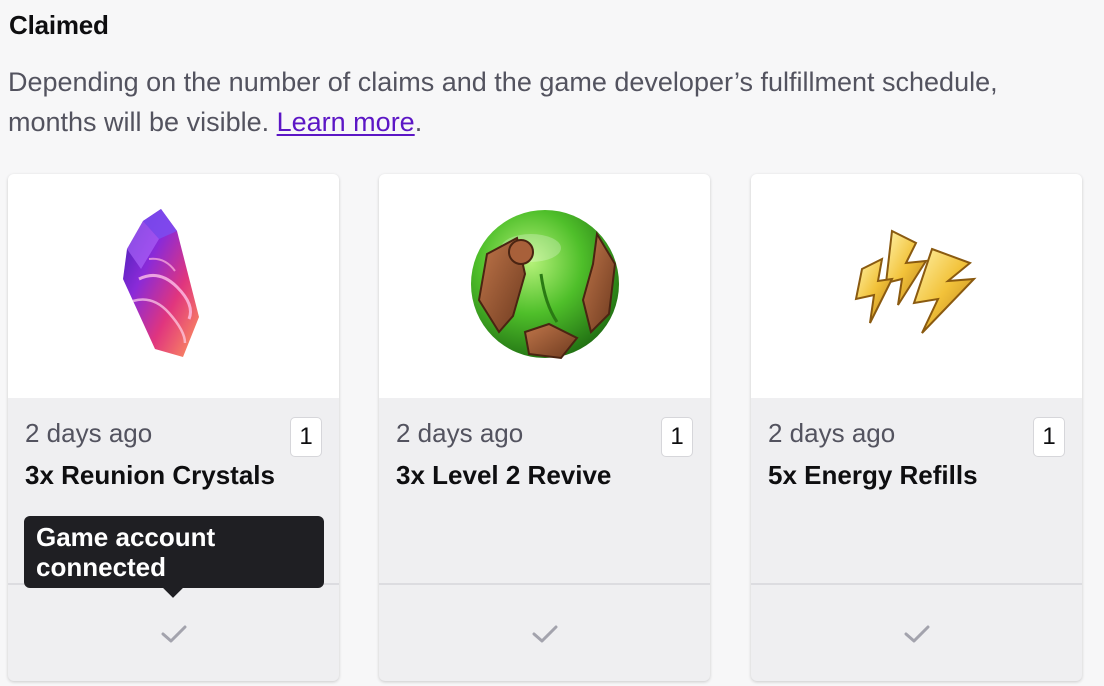  I want to click on revive-orb-icon, so click(545, 286).